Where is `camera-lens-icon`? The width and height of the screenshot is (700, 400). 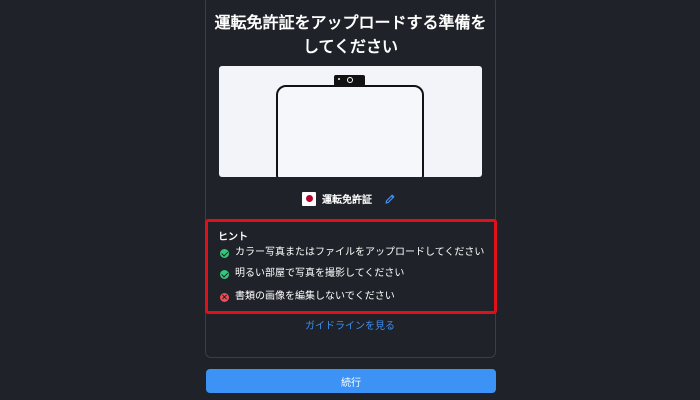 camera-lens-icon is located at coordinates (350, 80).